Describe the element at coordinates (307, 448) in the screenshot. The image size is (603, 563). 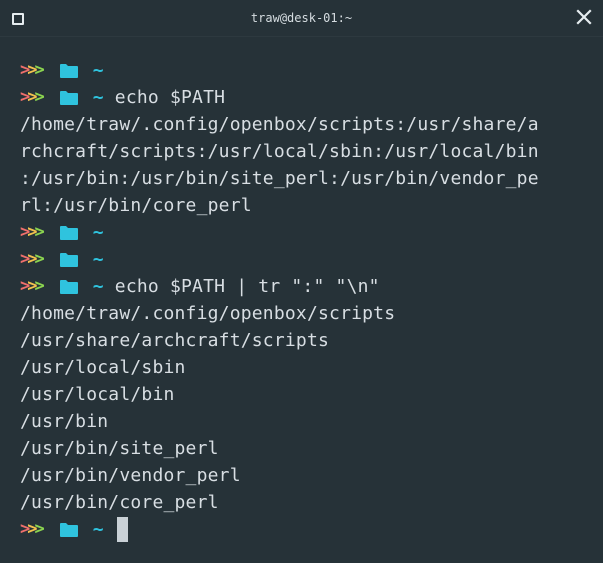
I see `output-line: /usr/bin/site_perl` at that location.